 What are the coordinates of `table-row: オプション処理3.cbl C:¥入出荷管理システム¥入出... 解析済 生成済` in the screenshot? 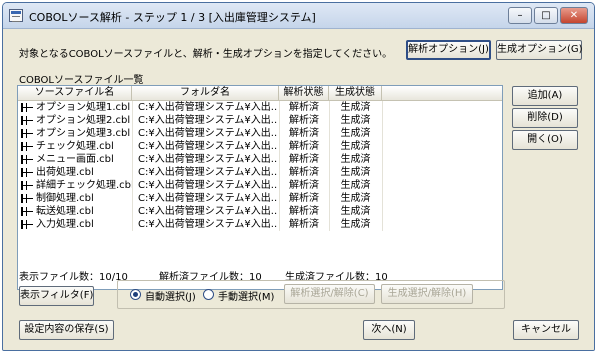 It's located at (260, 133).